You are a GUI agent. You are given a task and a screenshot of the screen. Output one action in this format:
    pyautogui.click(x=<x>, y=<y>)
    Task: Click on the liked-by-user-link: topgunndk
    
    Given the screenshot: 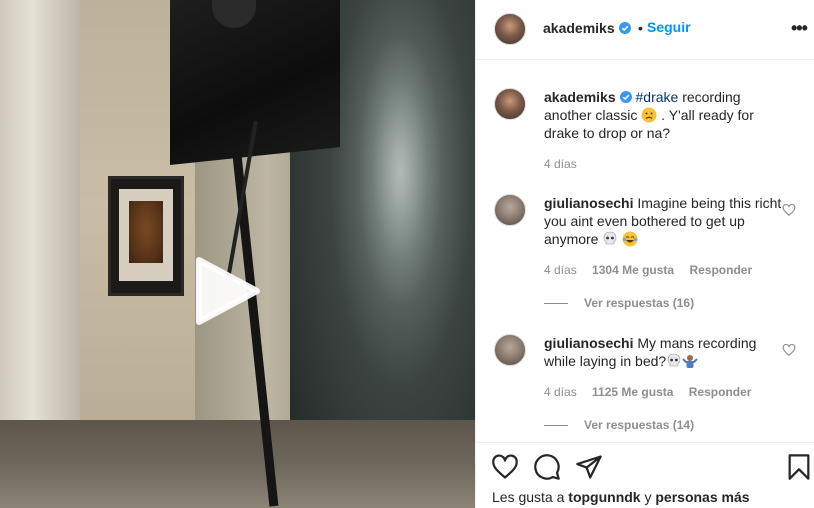 What is the action you would take?
    pyautogui.click(x=604, y=497)
    